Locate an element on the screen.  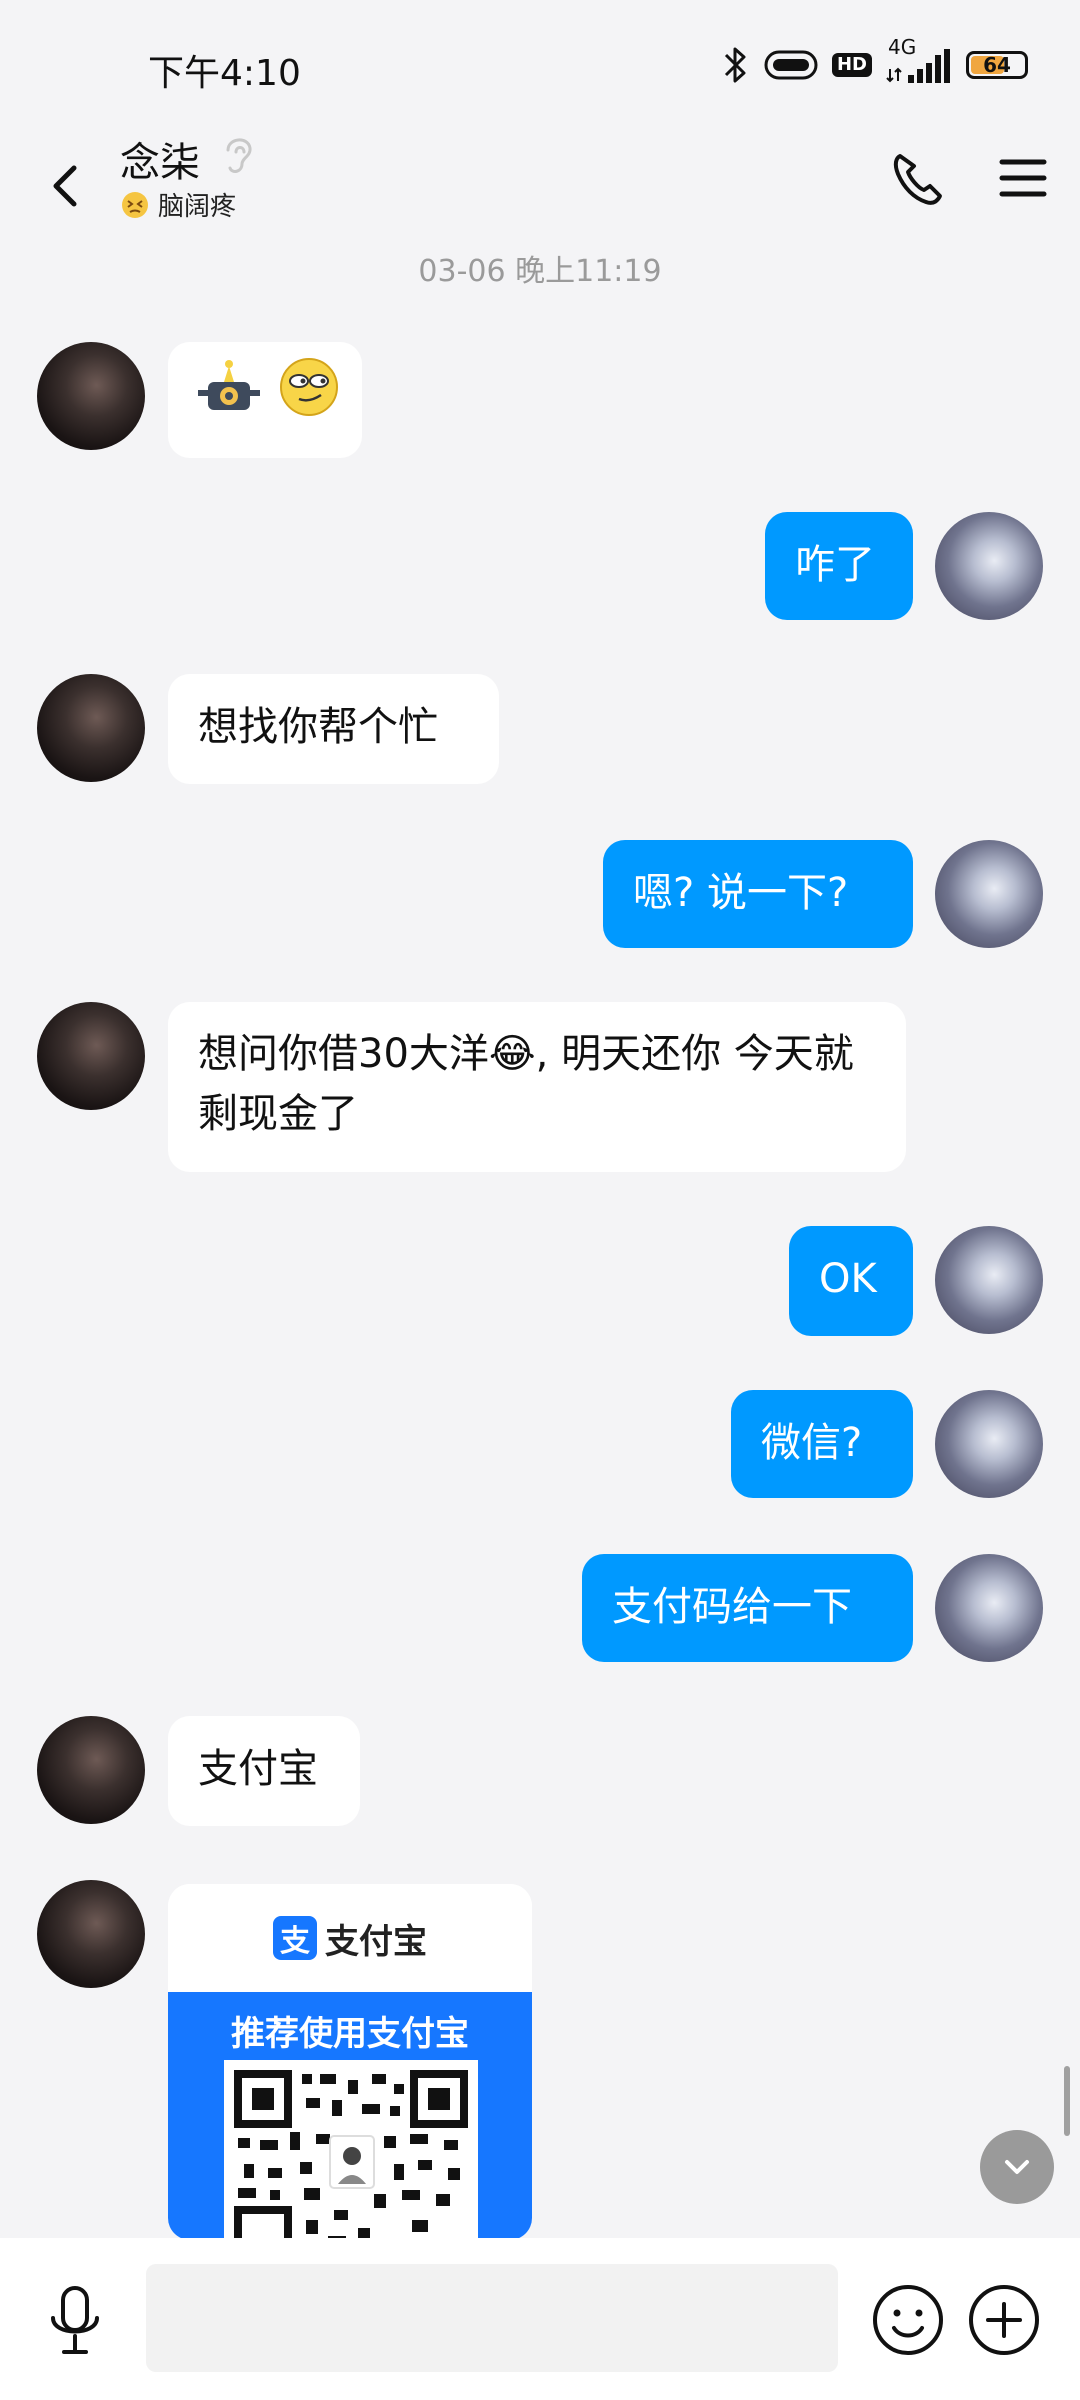
contact-name: 念柒 is located at coordinates (160, 159).